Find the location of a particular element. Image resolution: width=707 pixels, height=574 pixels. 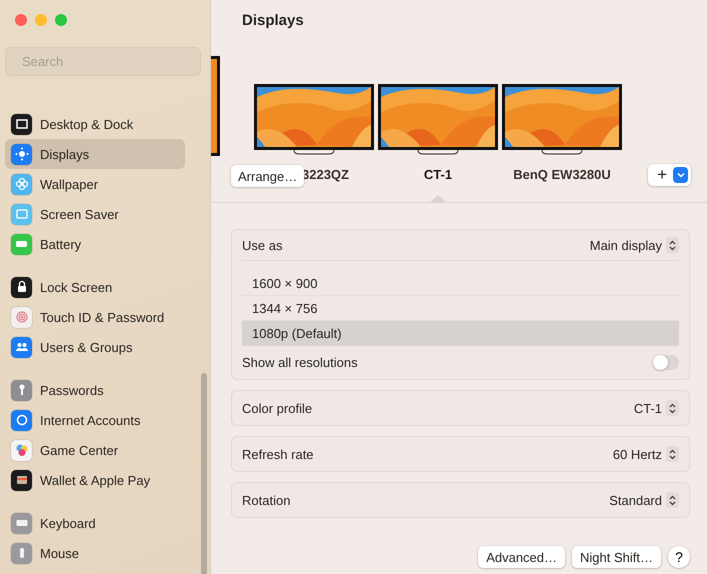

setting-label: Show all resolutions is located at coordinates (300, 362).